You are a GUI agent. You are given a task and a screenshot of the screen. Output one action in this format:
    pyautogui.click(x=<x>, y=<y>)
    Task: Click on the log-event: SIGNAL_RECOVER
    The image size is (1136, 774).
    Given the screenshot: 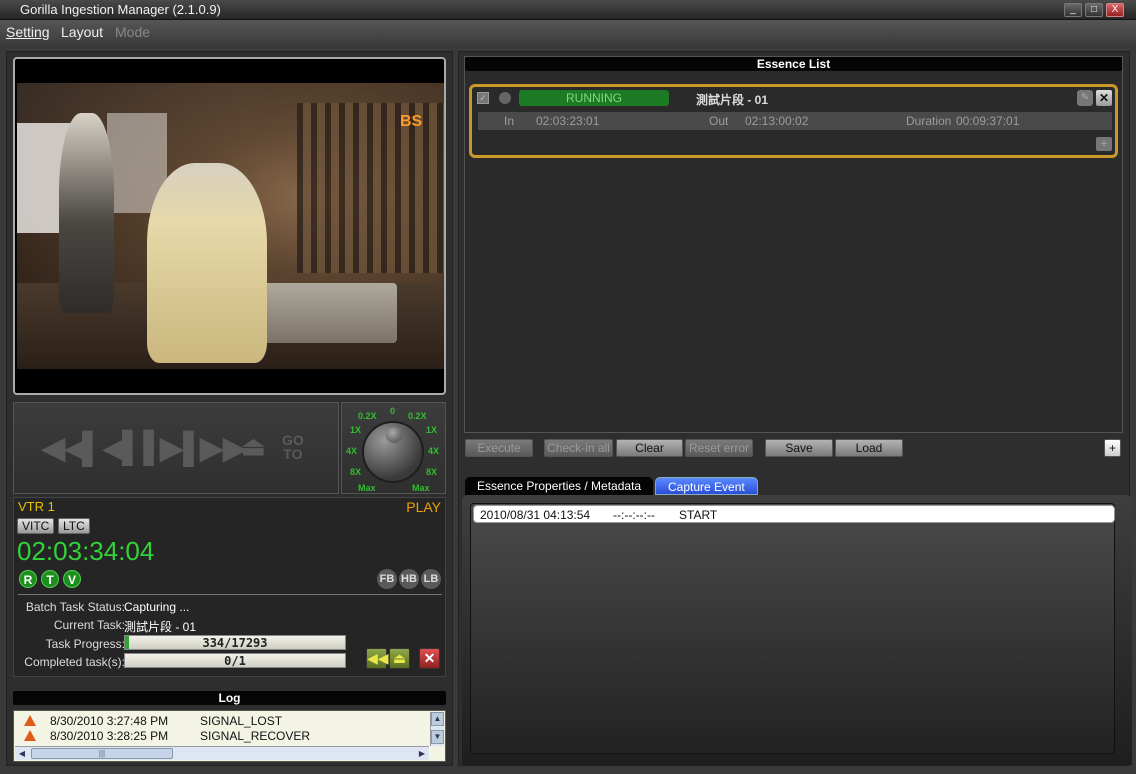 What is the action you would take?
    pyautogui.click(x=255, y=736)
    